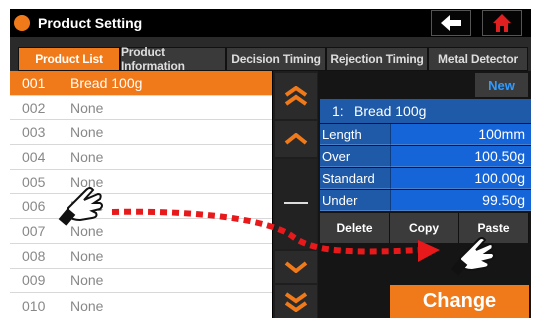  I want to click on title-bar: Product Setting, so click(270, 23).